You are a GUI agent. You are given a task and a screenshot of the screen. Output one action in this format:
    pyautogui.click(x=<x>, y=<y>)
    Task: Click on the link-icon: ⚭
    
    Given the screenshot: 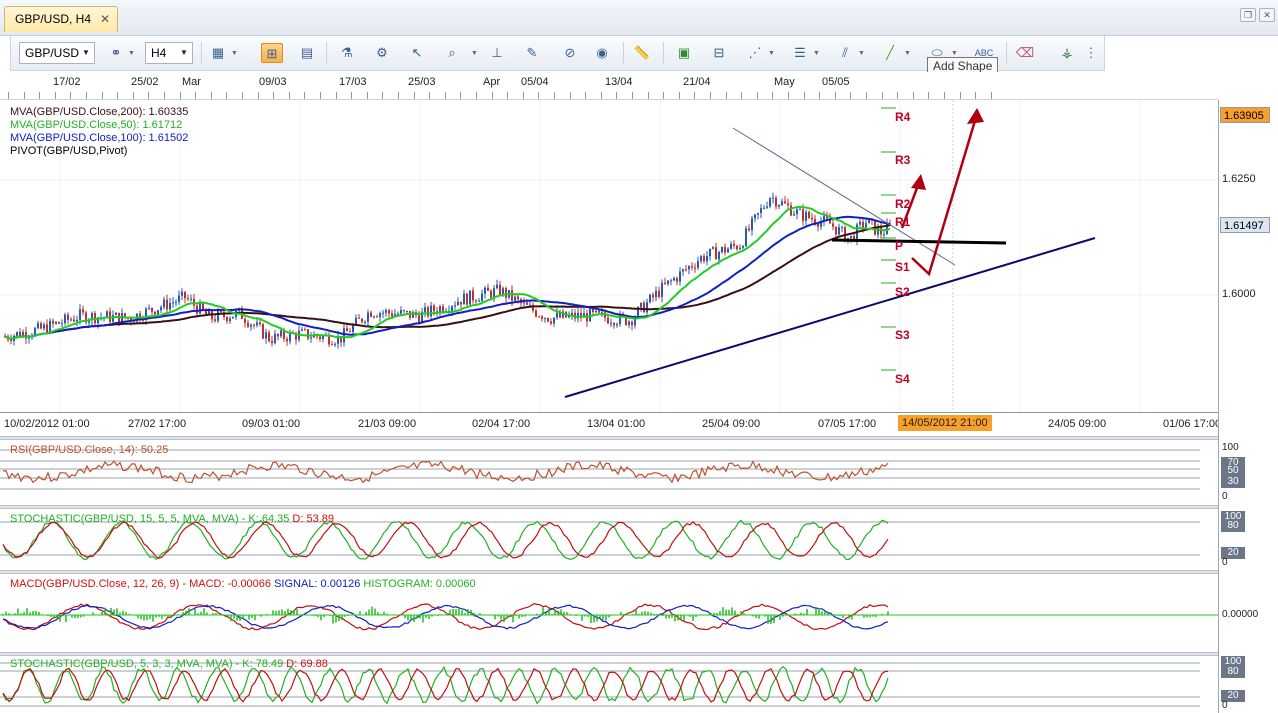 What is the action you would take?
    pyautogui.click(x=116, y=53)
    